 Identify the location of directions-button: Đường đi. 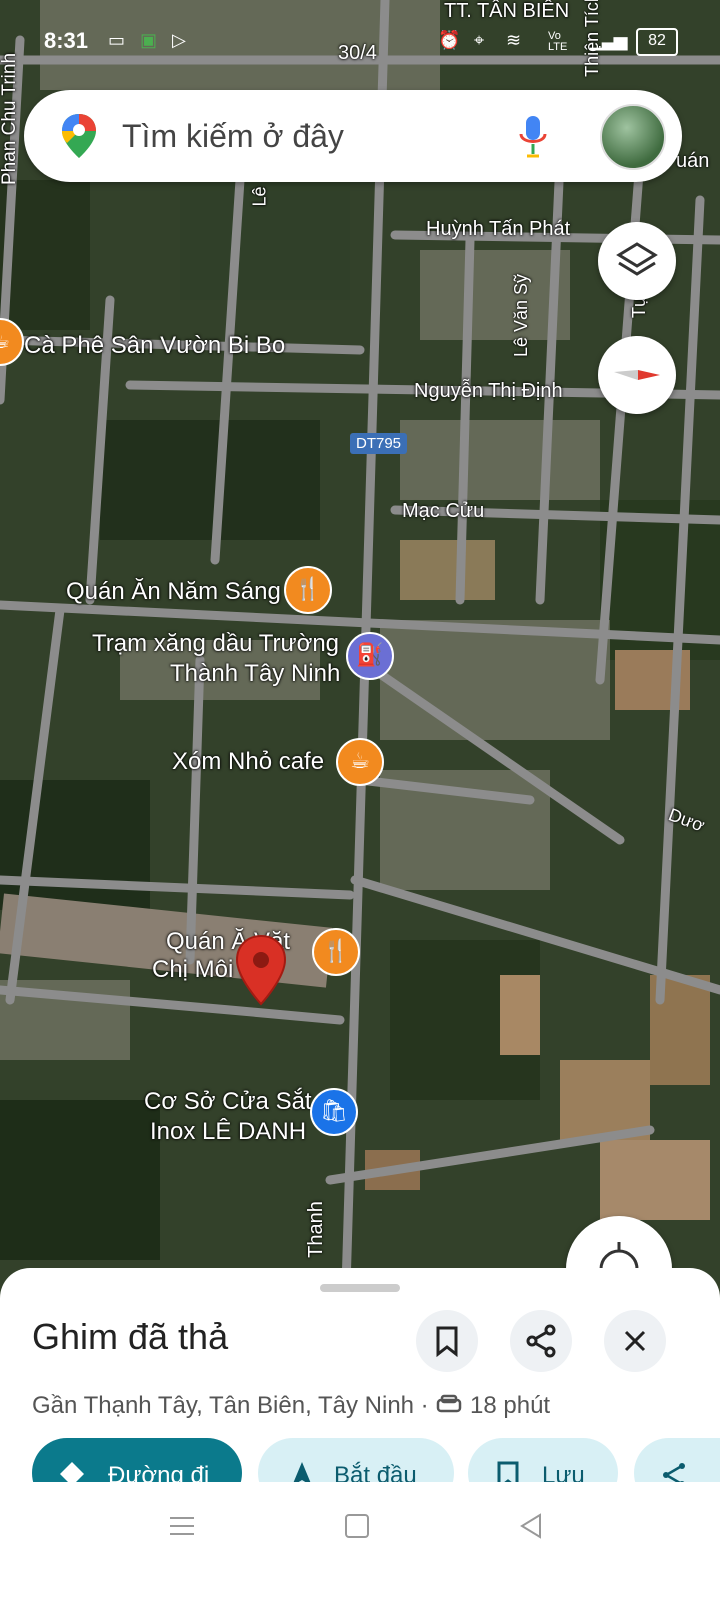
(137, 1460).